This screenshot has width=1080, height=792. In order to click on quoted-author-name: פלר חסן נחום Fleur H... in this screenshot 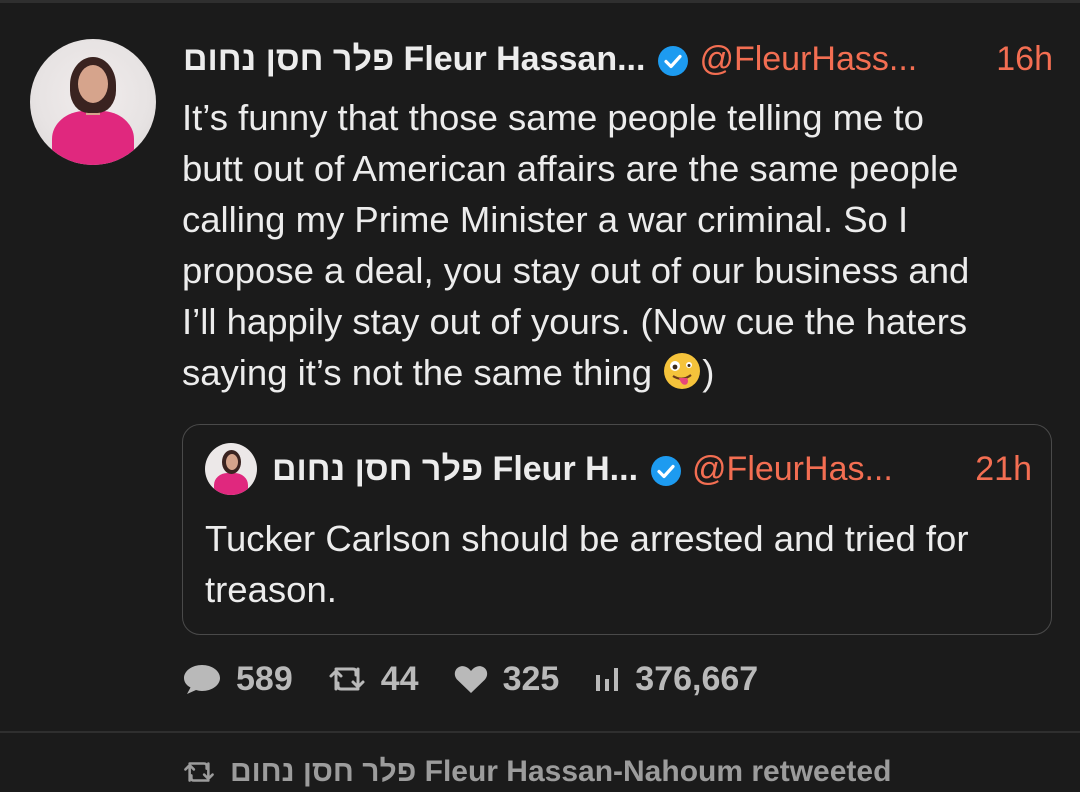, I will do `click(455, 469)`.